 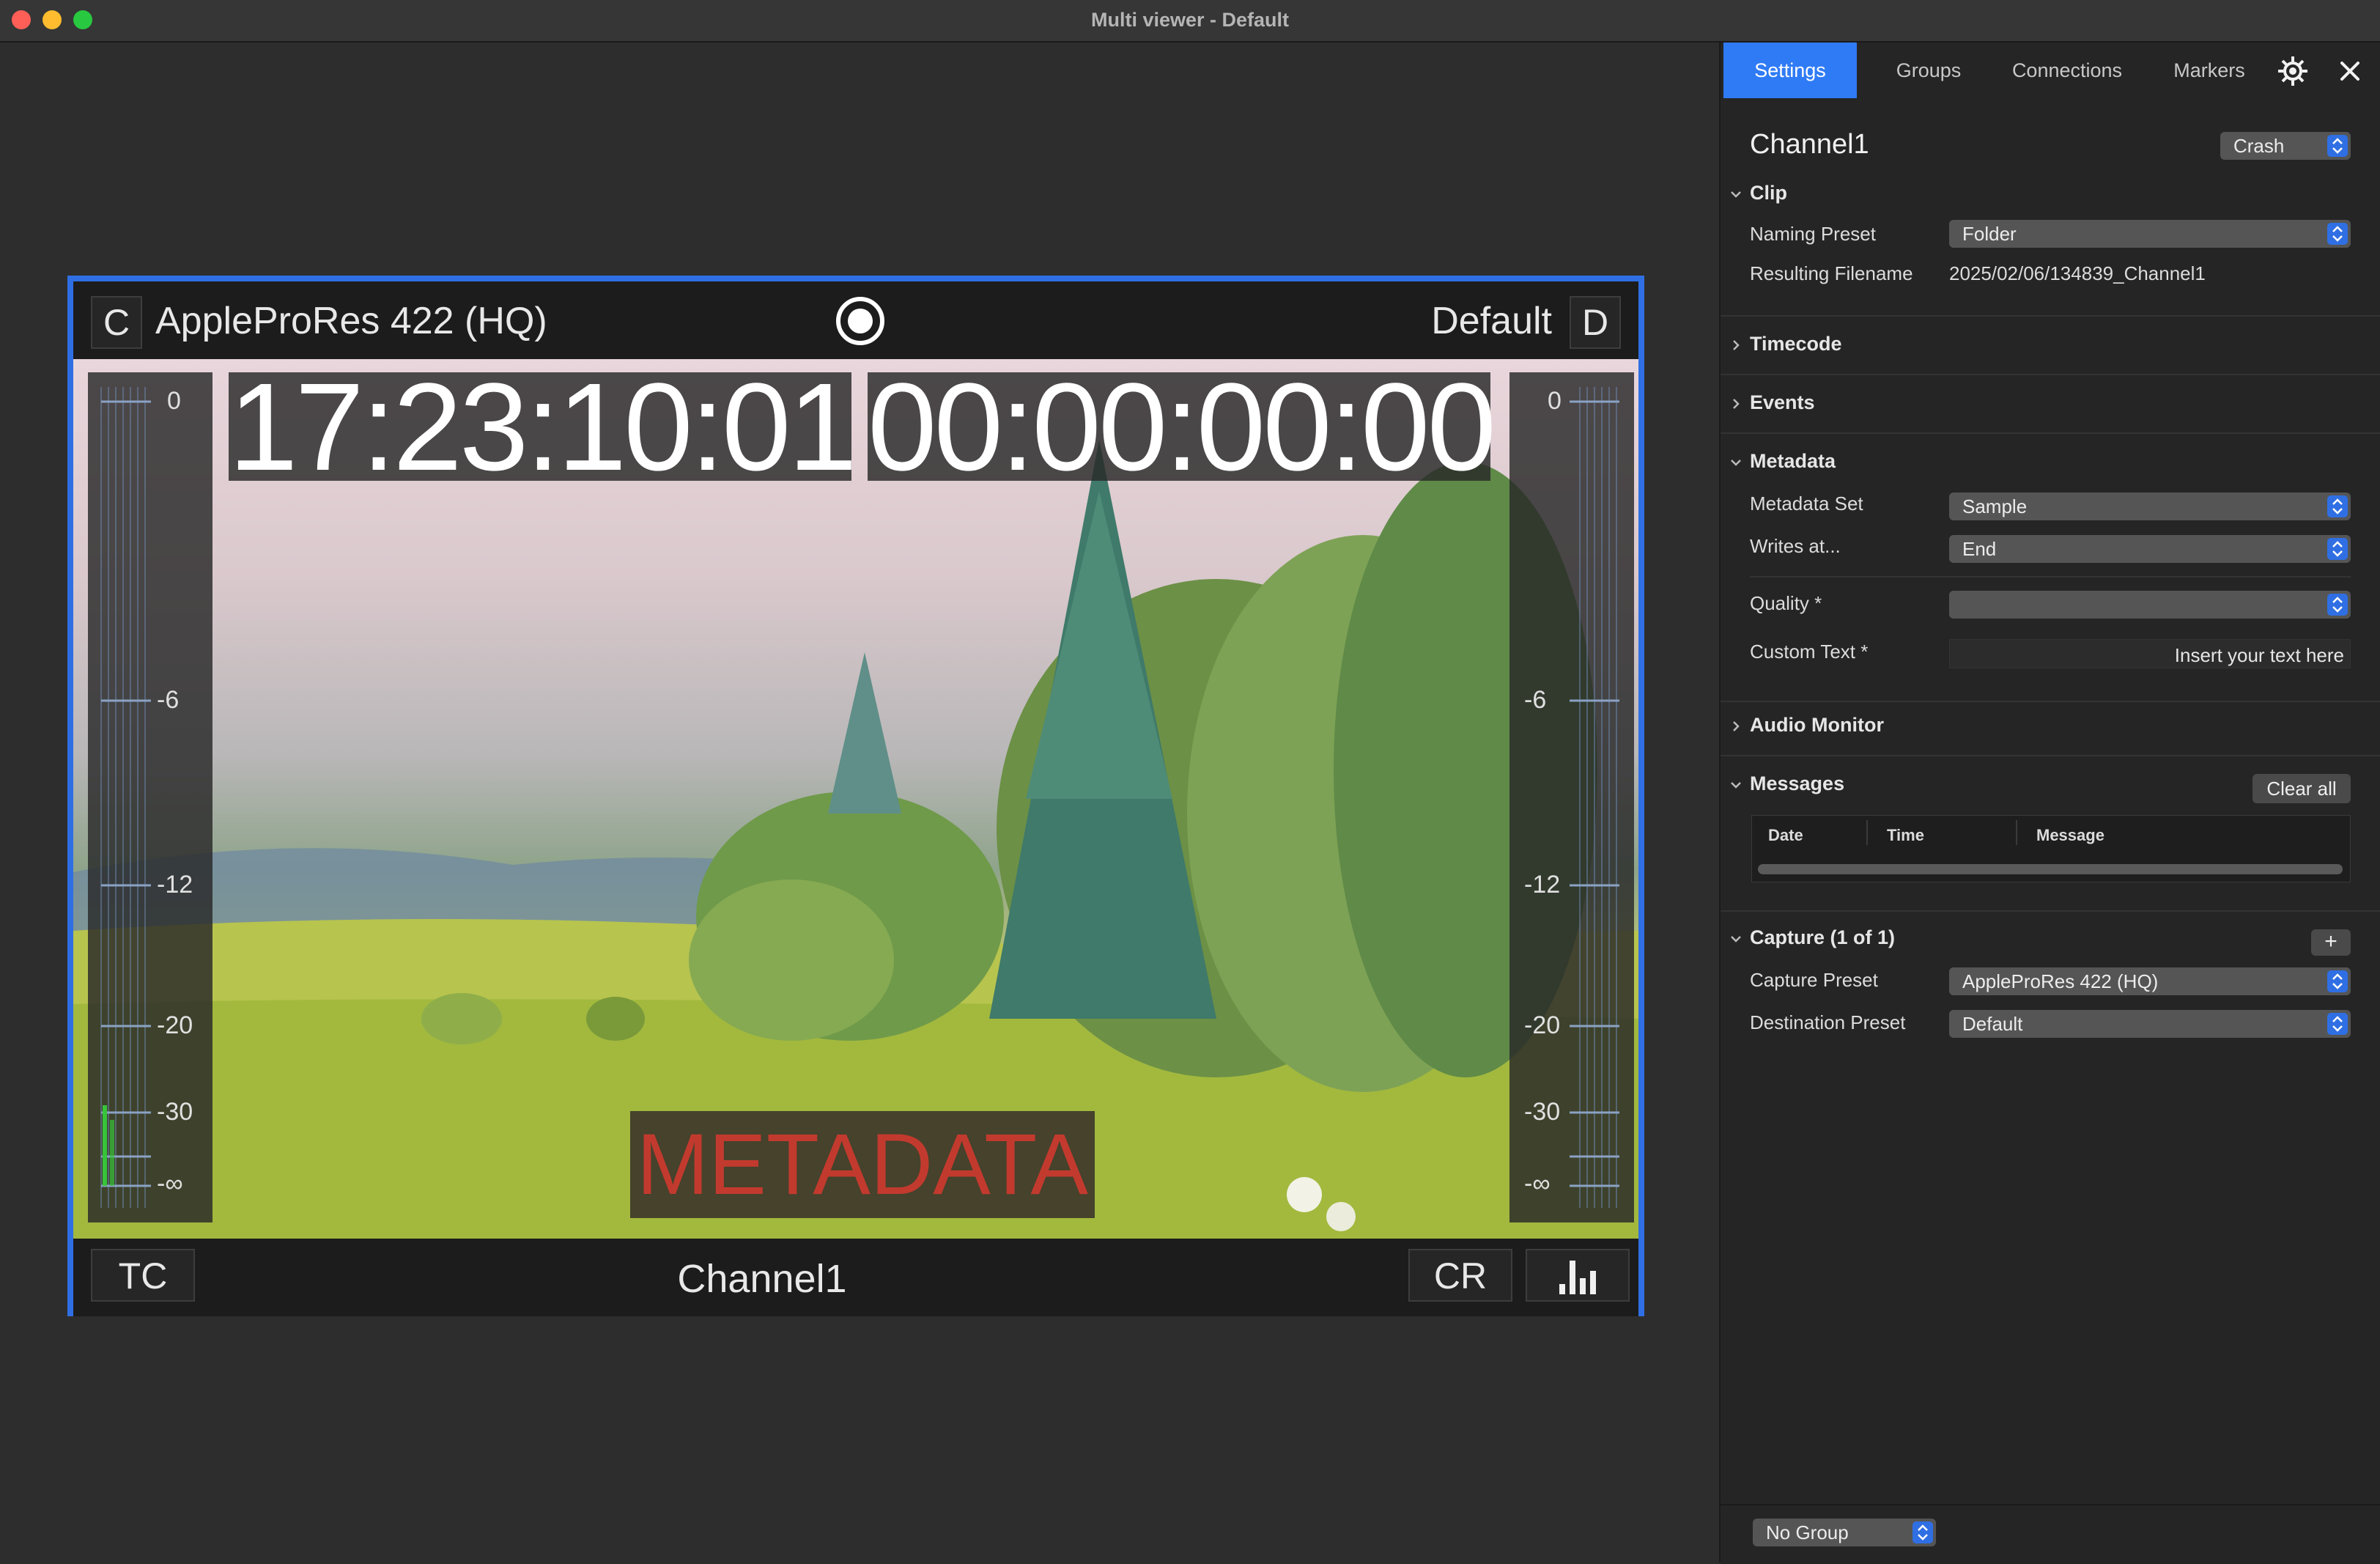 I want to click on custom-text-input: Insert your text here, so click(x=2150, y=654).